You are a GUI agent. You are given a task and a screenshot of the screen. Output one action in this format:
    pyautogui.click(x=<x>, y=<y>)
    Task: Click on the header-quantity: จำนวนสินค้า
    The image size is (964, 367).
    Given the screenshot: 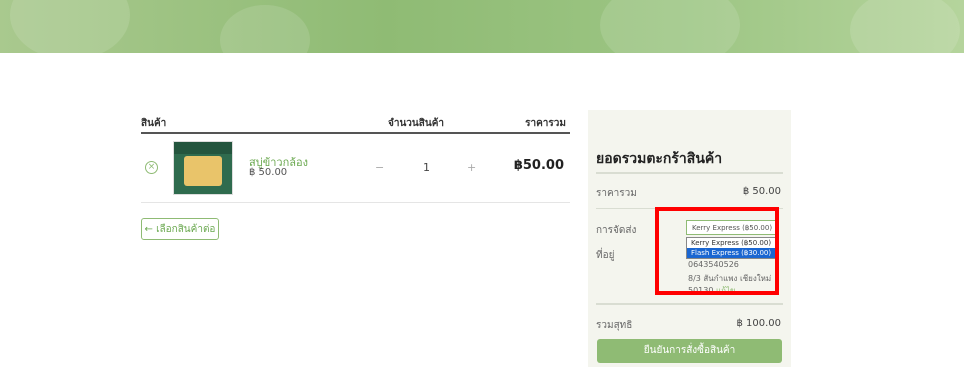 What is the action you would take?
    pyautogui.click(x=416, y=123)
    